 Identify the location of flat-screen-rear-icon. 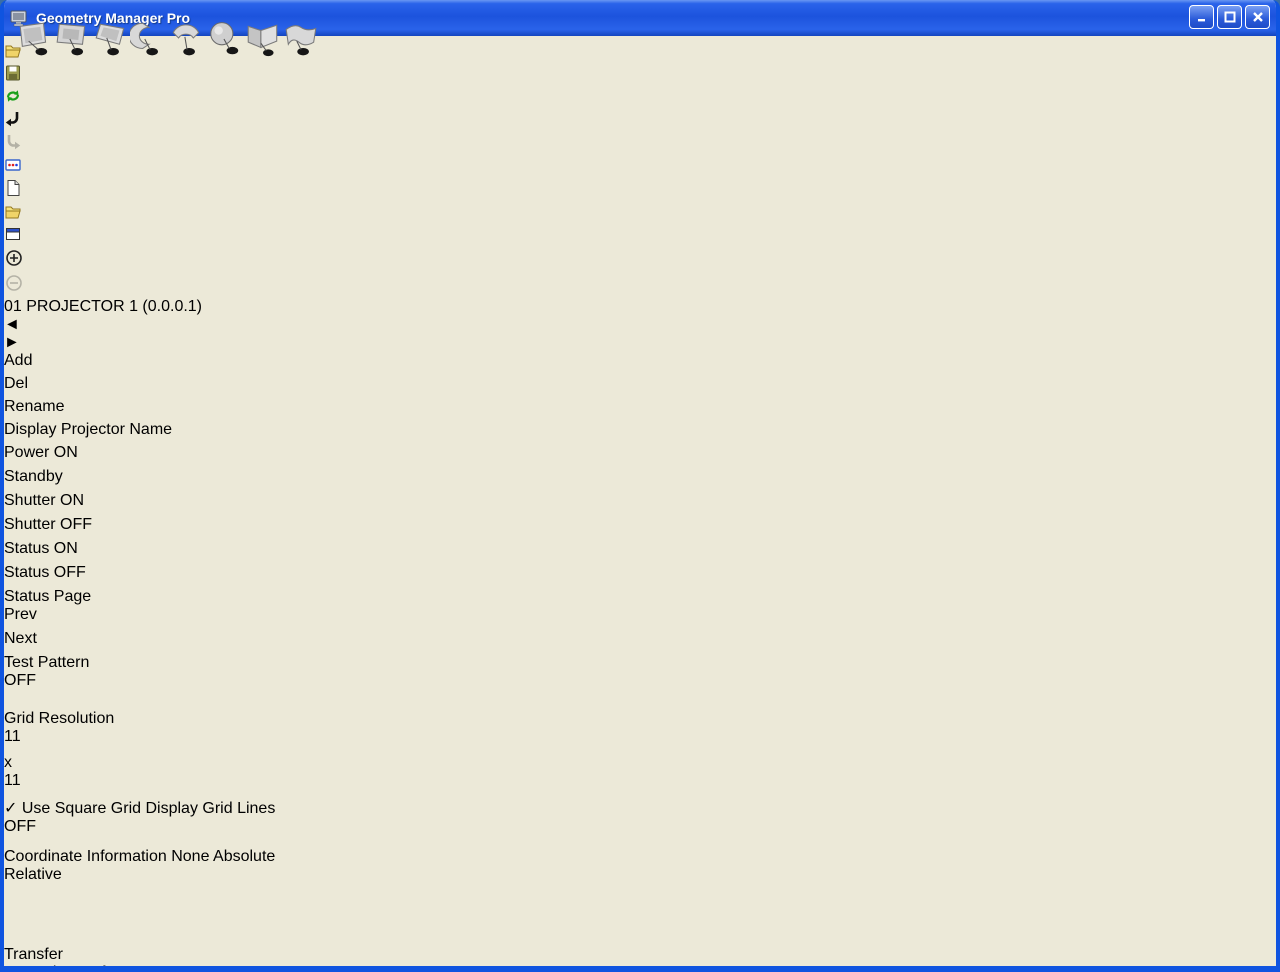
(71, 39).